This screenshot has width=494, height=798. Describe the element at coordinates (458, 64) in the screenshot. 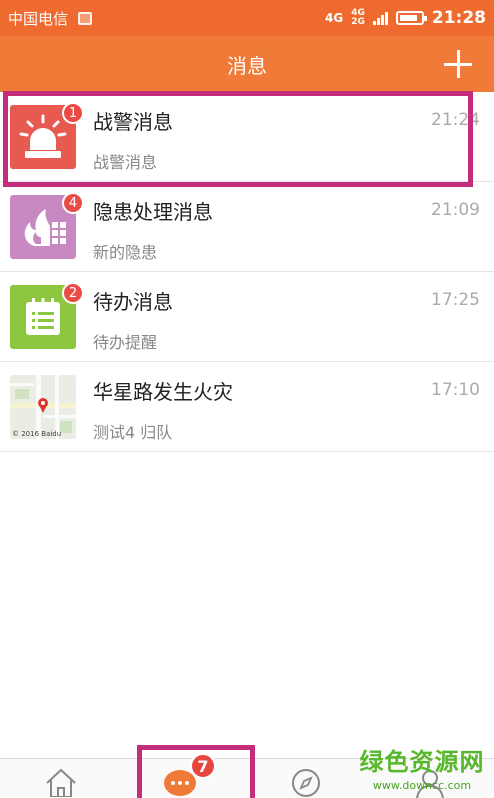

I see `plus-icon` at that location.